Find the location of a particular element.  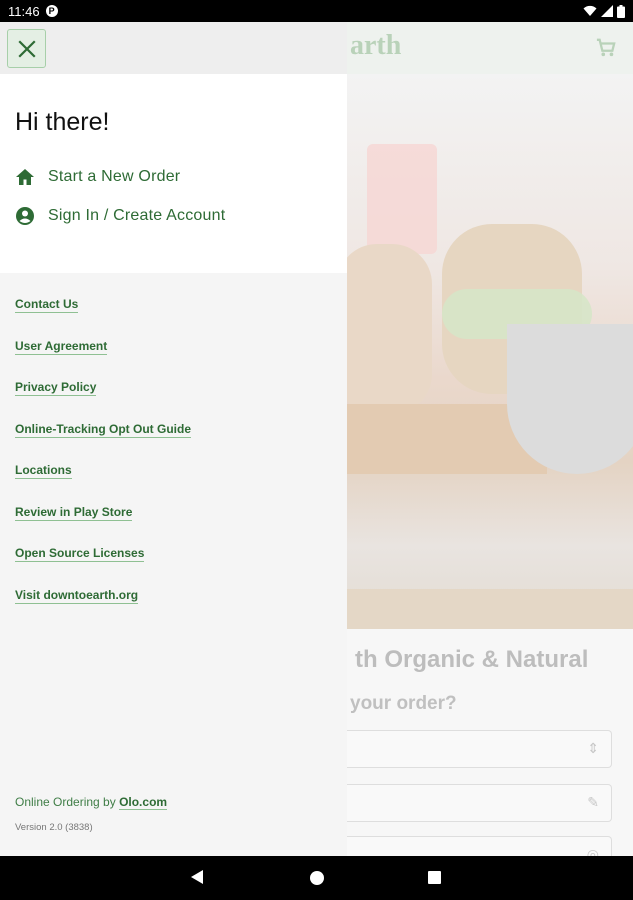

battery-icon is located at coordinates (621, 11).